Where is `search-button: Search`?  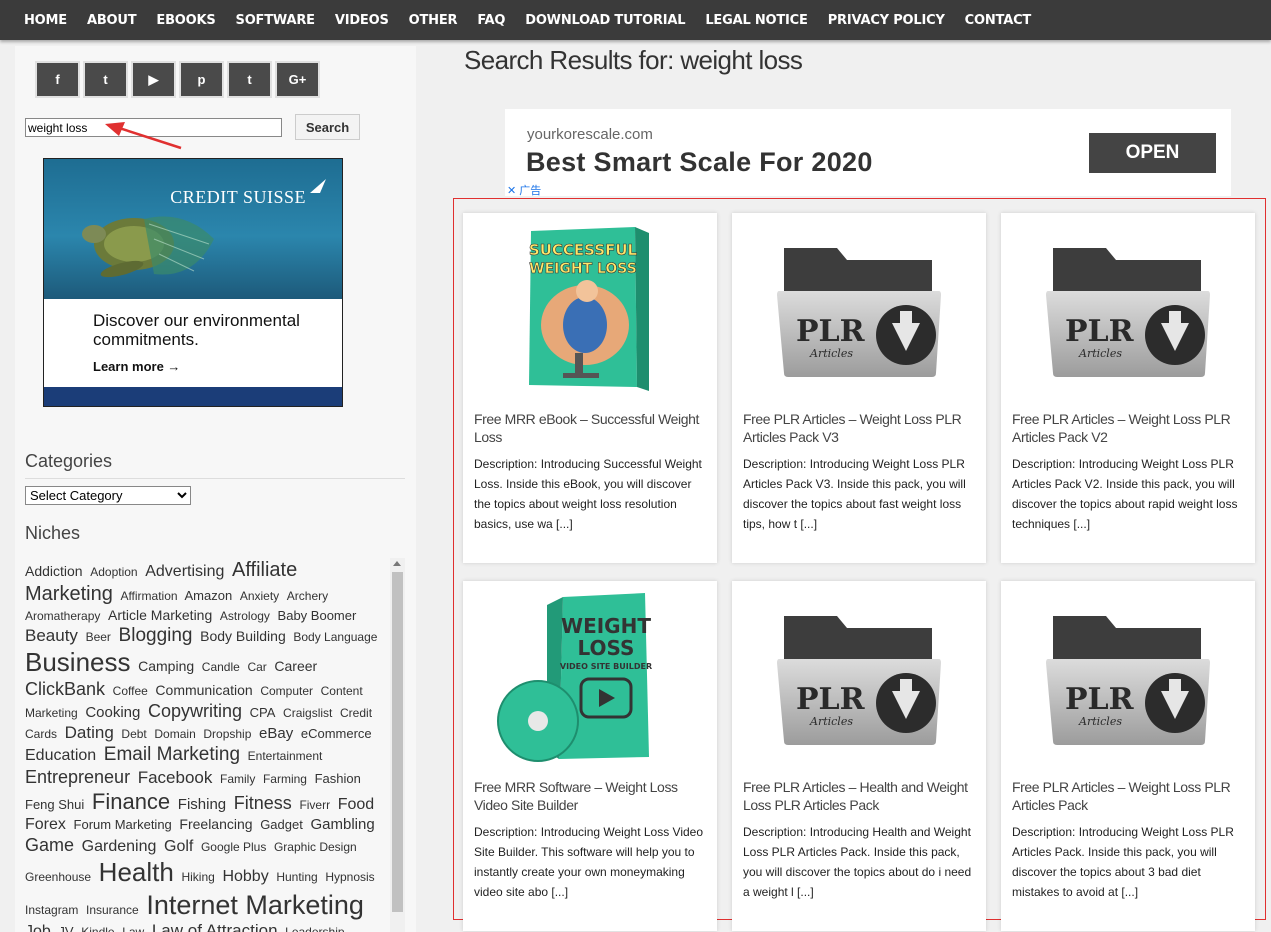
search-button: Search is located at coordinates (327, 127).